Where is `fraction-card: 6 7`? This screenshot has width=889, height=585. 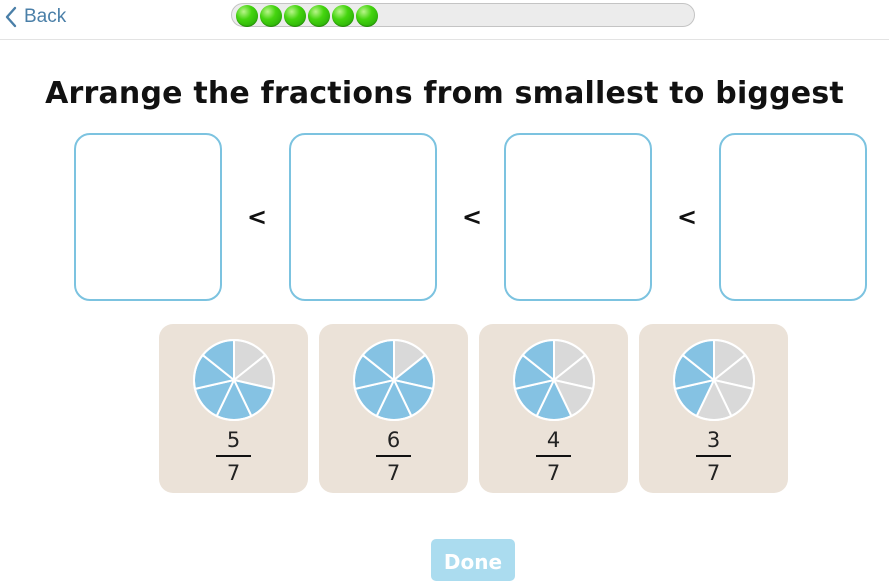
fraction-card: 6 7 is located at coordinates (393, 408).